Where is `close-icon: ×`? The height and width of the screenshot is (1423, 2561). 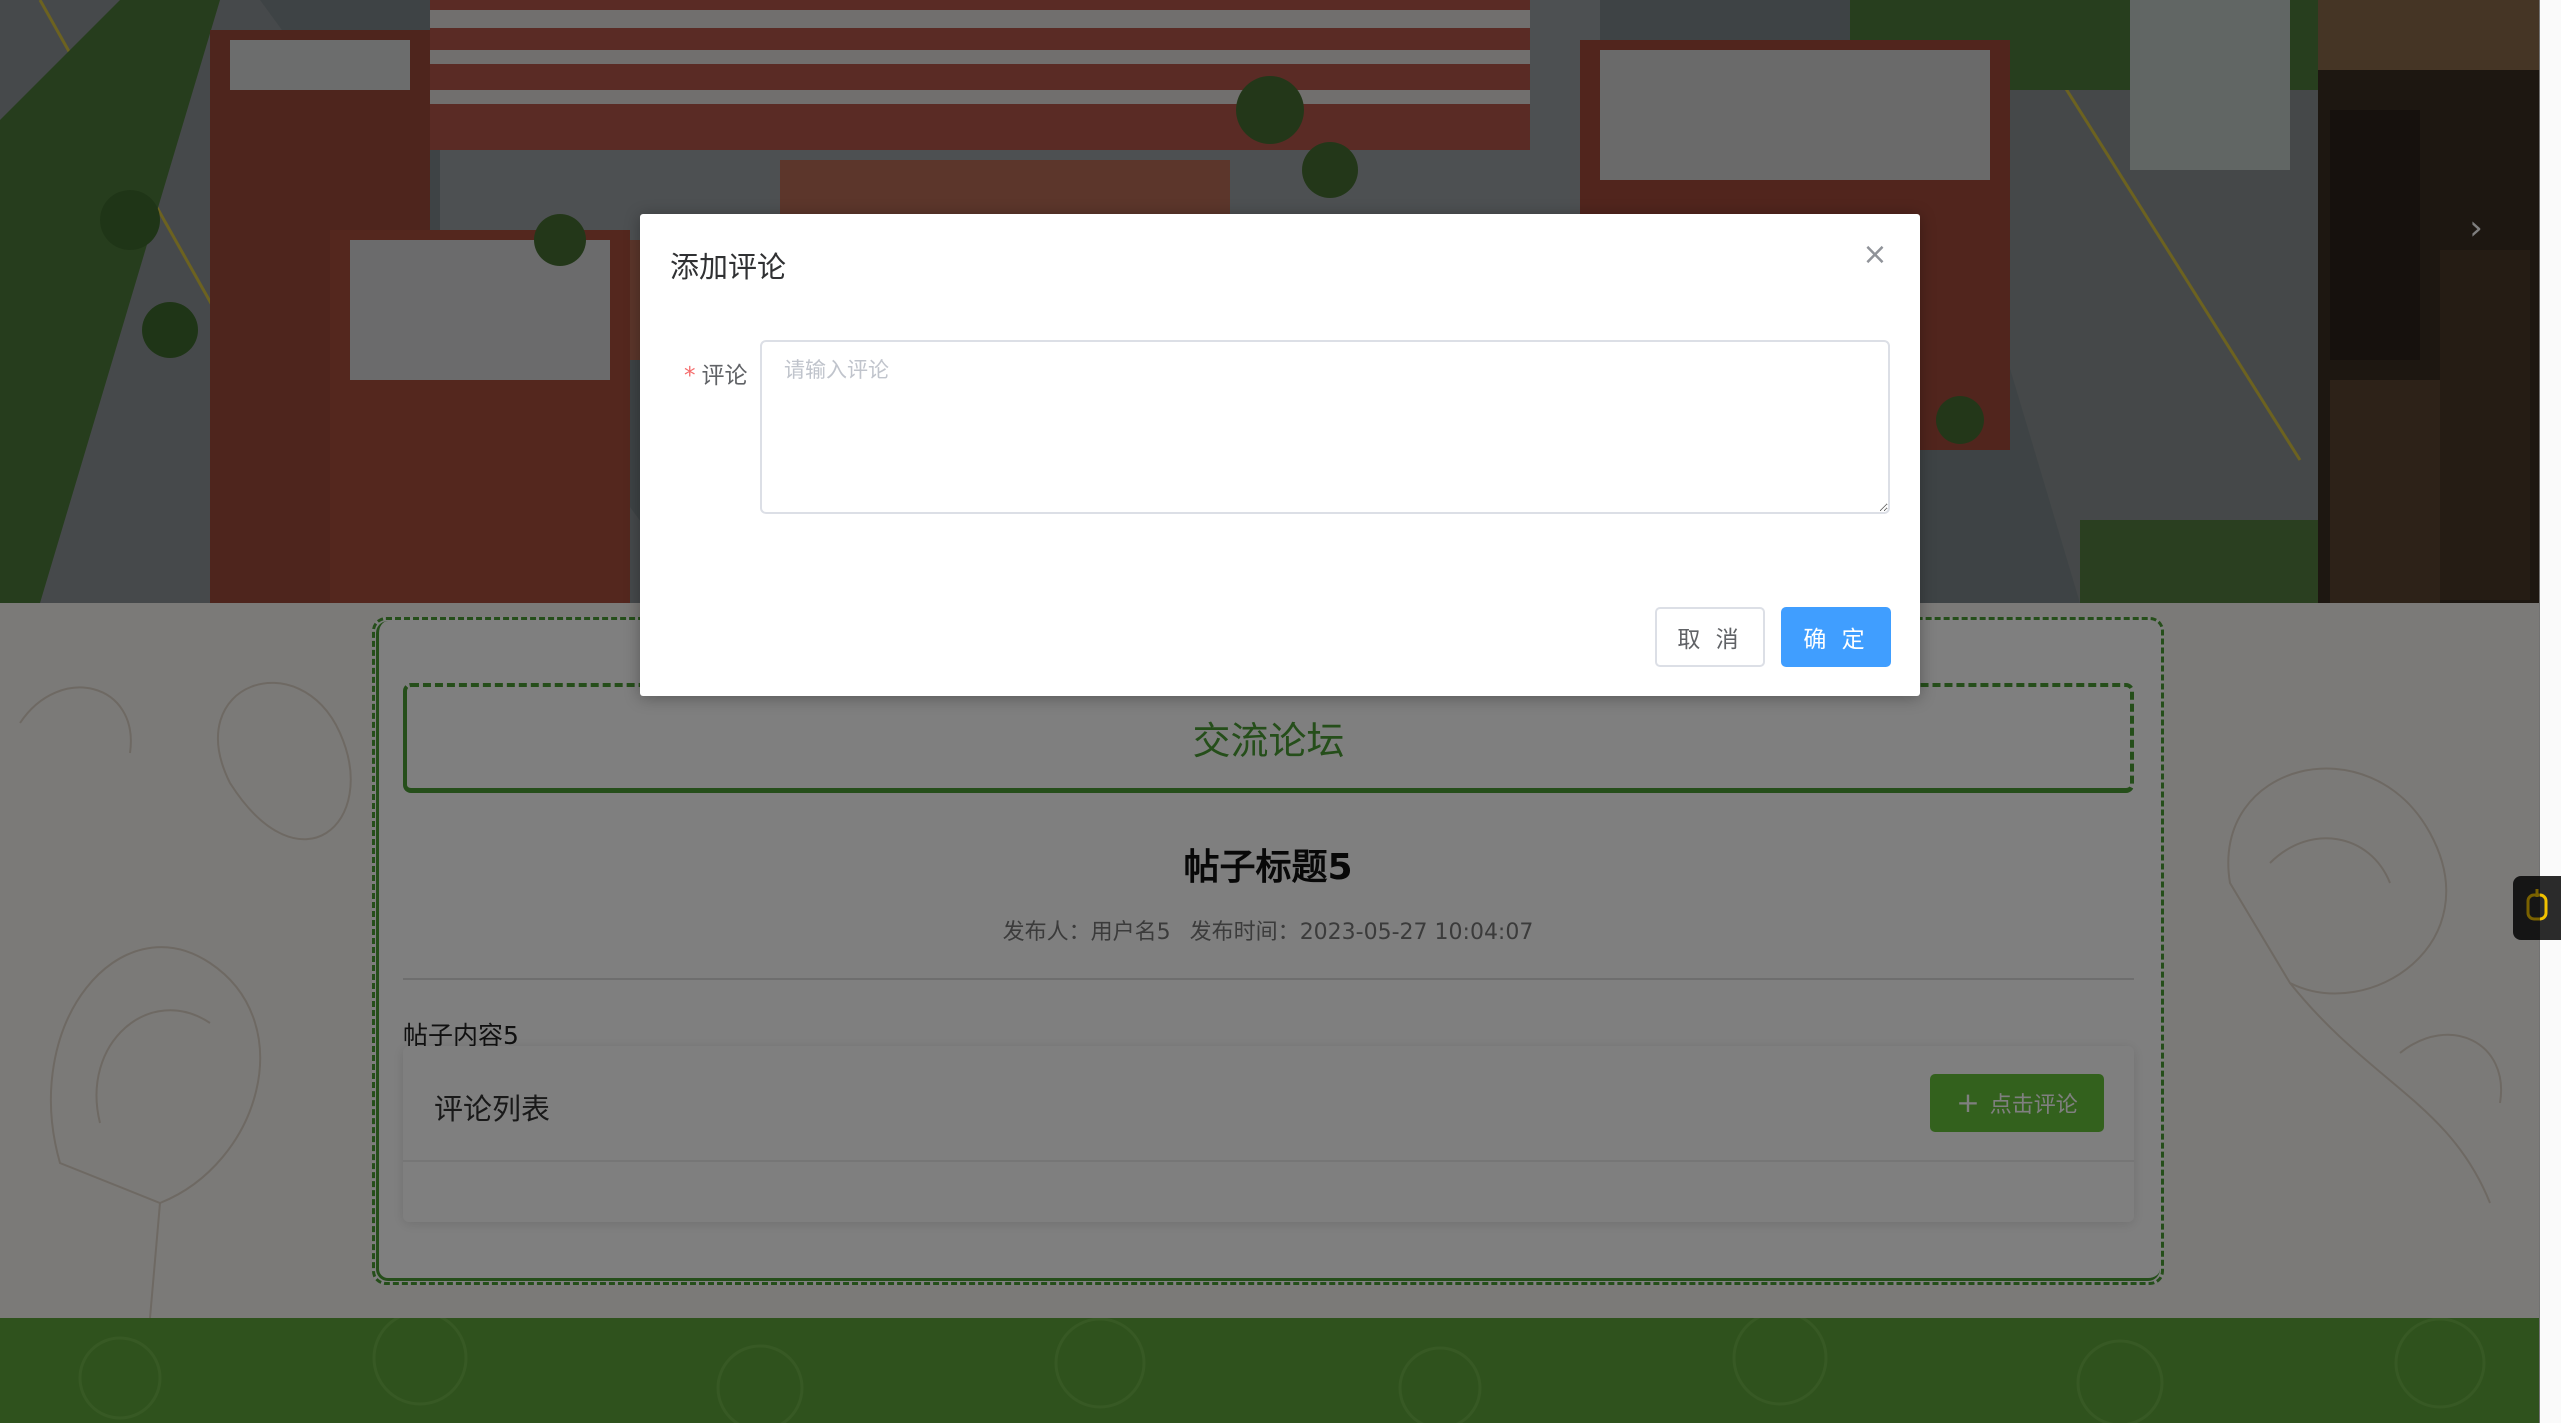 close-icon: × is located at coordinates (1875, 254).